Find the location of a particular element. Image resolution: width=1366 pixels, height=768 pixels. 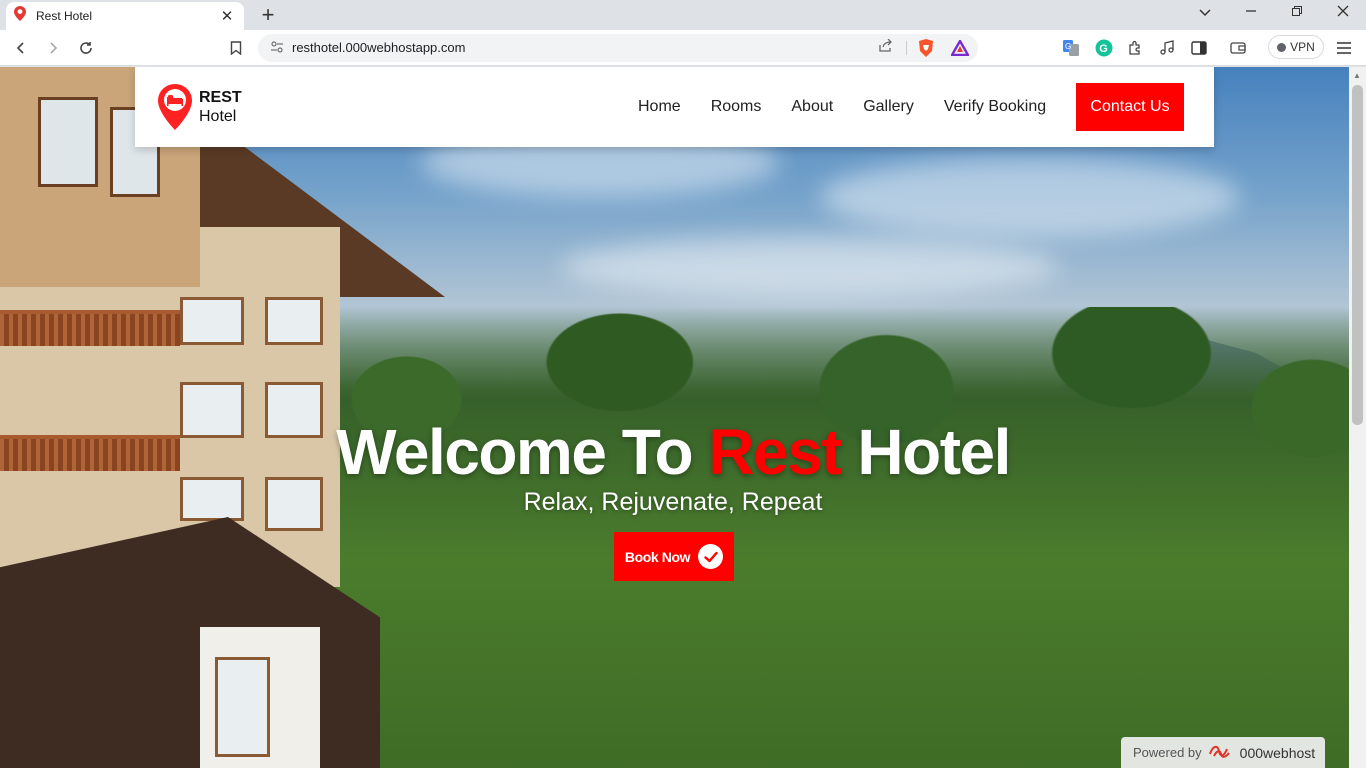

site-logo: REST Hotel is located at coordinates (199, 107).